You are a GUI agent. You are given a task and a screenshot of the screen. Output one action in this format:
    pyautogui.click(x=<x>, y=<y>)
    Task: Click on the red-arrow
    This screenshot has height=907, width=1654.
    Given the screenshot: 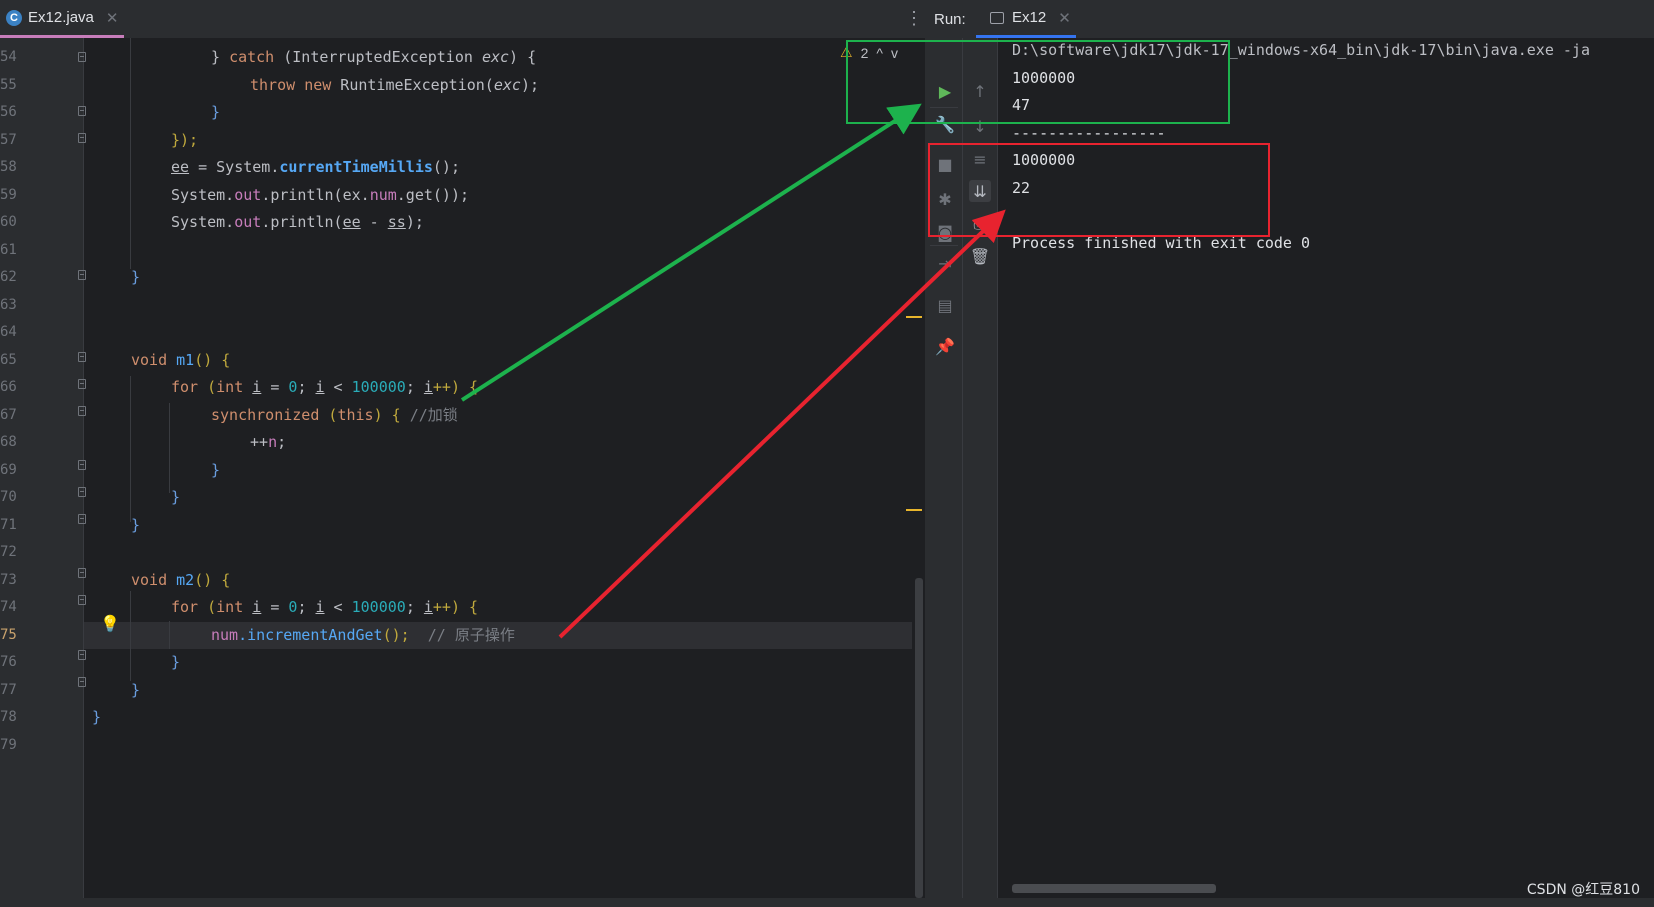 What is the action you would take?
    pyautogui.click(x=782, y=424)
    